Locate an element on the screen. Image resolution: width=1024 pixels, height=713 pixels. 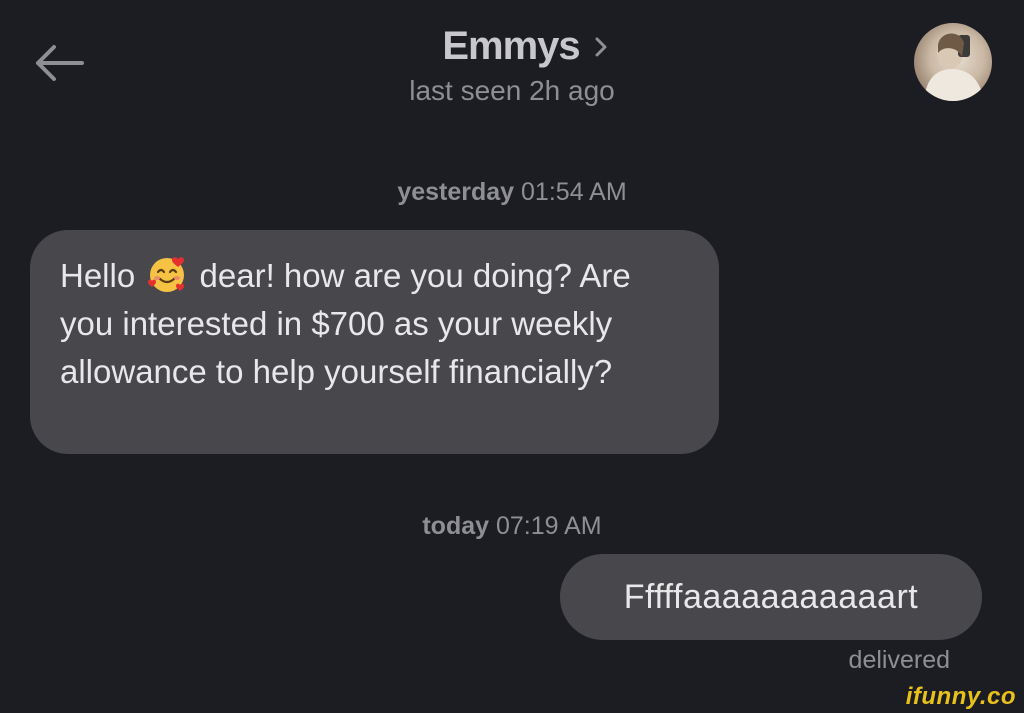
last-seen-status: last seen 2h ago is located at coordinates (512, 90).